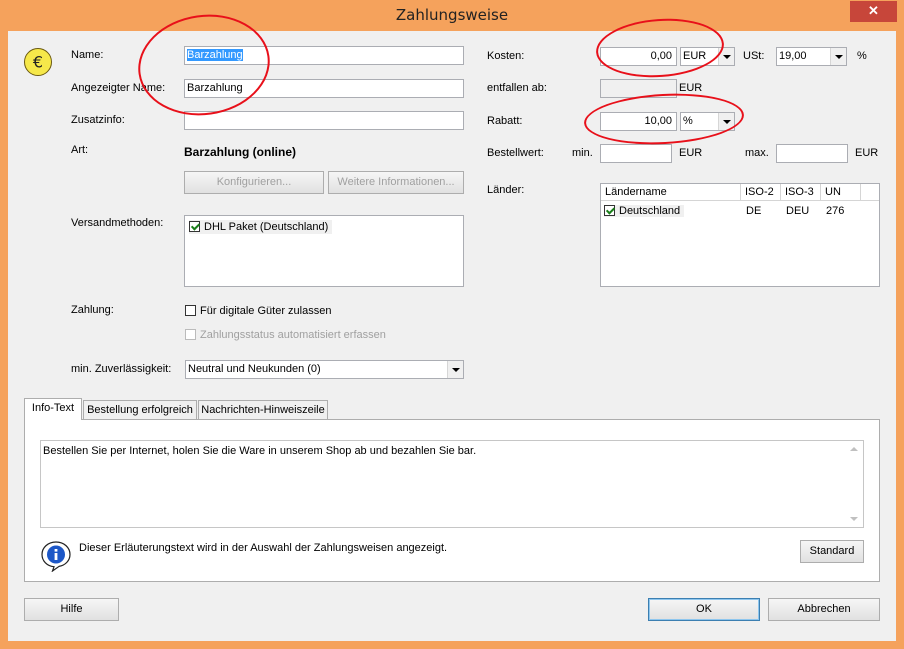  What do you see at coordinates (452, 15) in the screenshot?
I see `window-title: Zahlungsweise` at bounding box center [452, 15].